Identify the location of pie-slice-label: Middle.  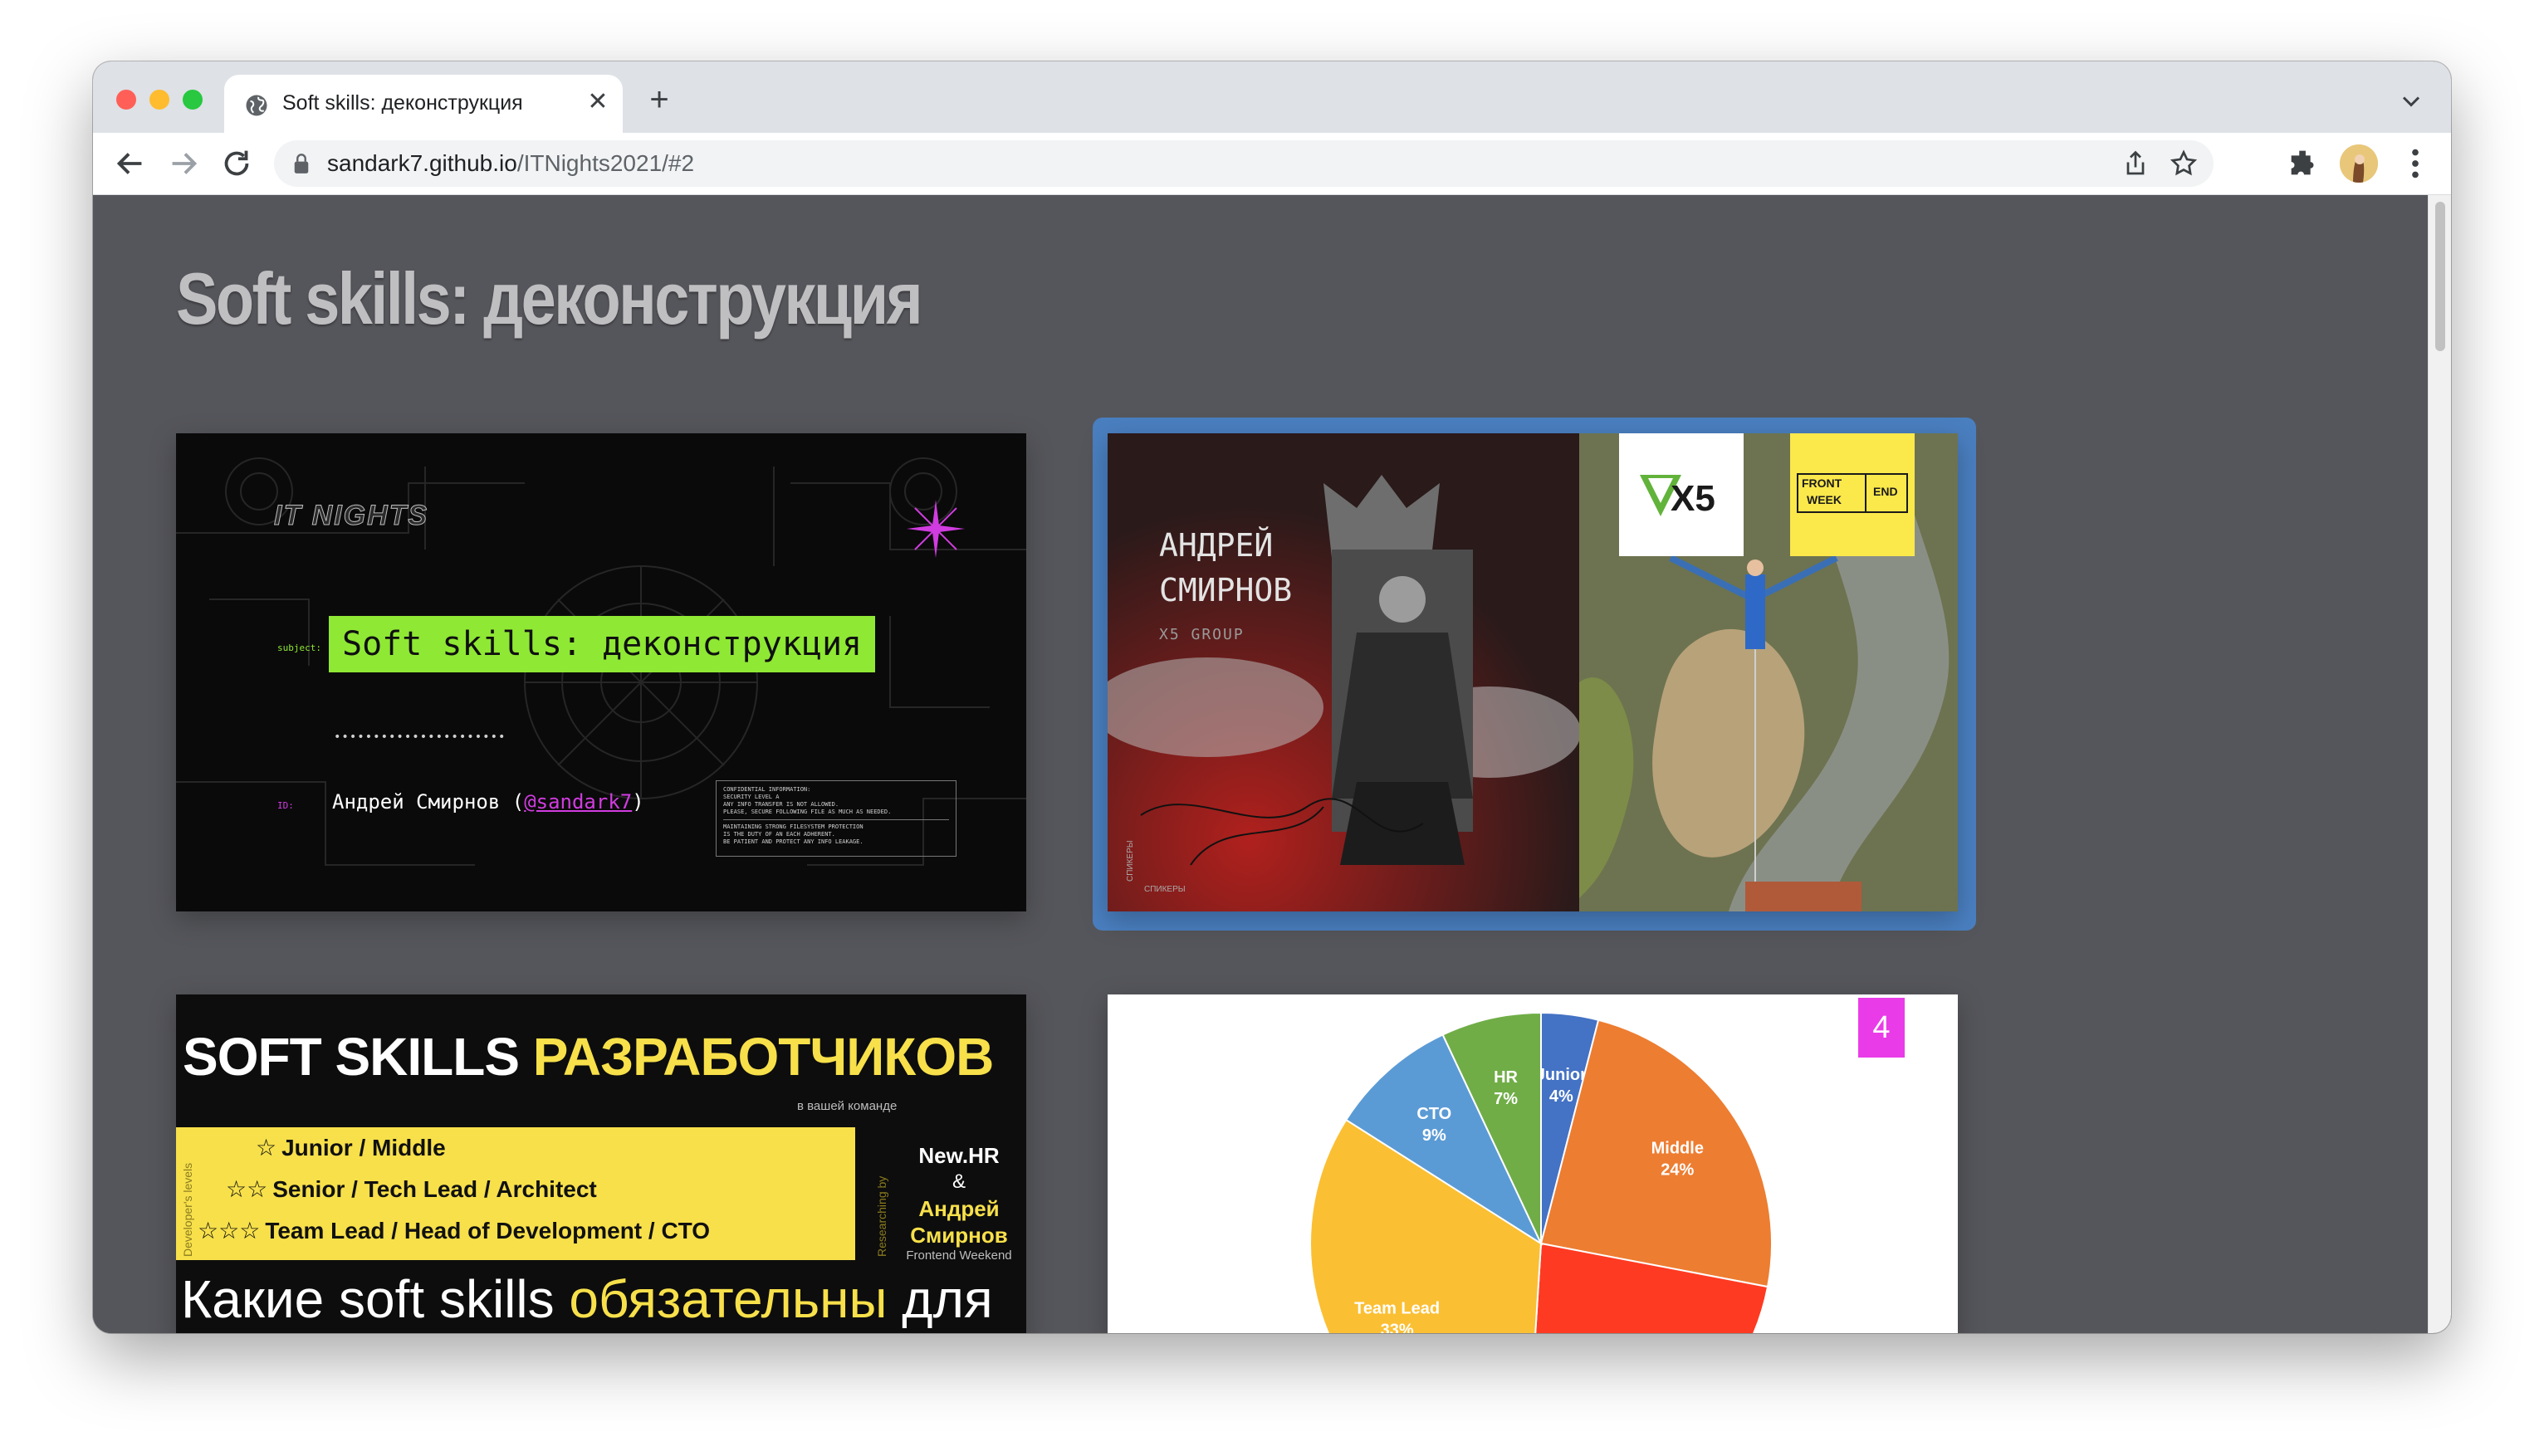
(1677, 1149).